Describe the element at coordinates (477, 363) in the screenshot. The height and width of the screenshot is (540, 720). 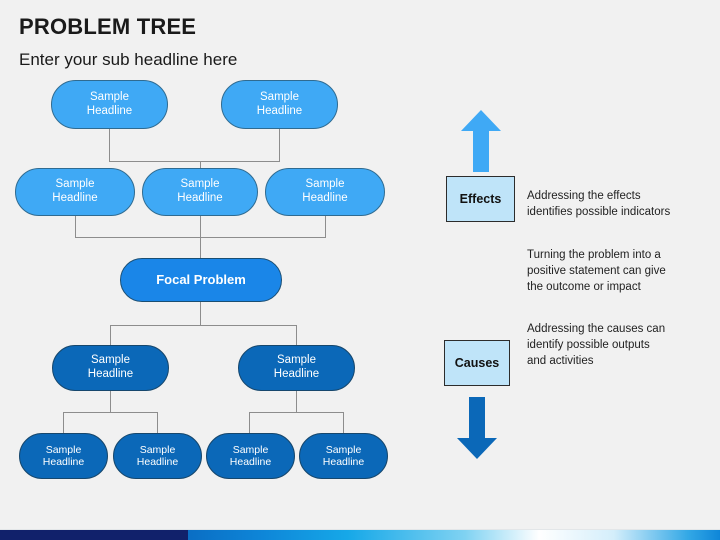
I see `legend-box-causes: Causes` at that location.